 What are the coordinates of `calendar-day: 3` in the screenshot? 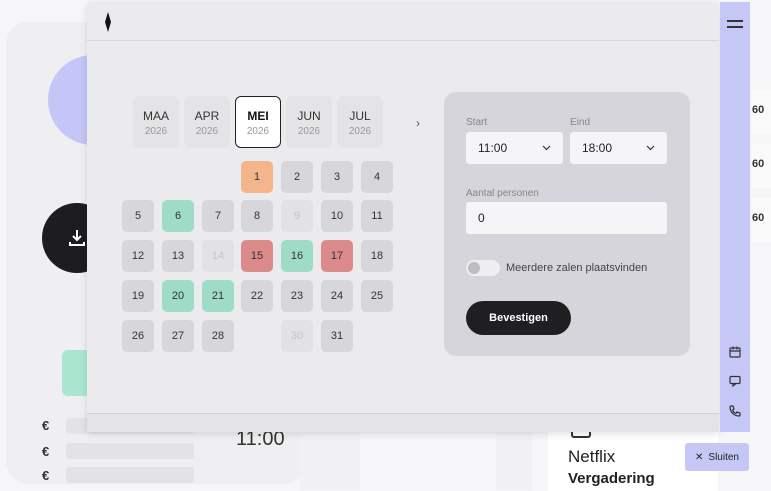 It's located at (337, 177).